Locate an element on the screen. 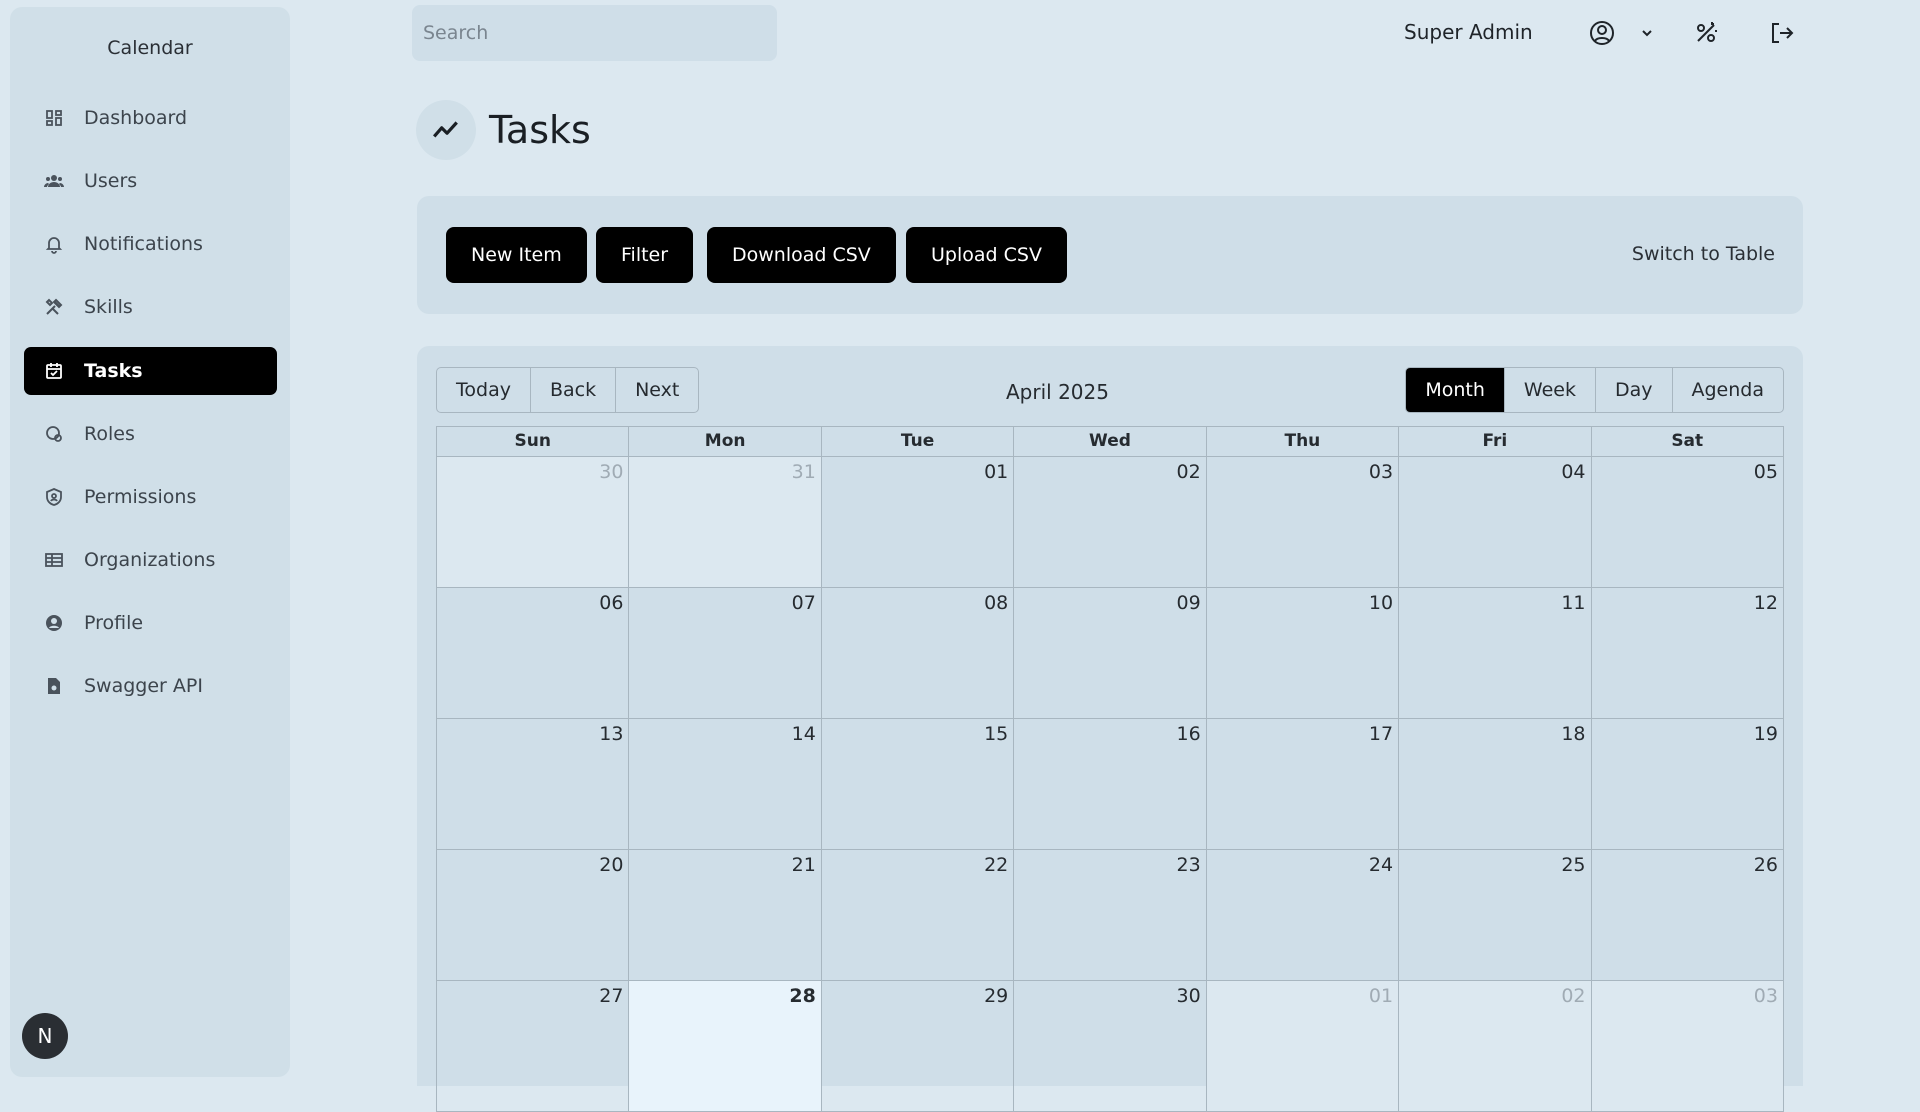 This screenshot has height=1112, width=1920. day-number: 26 is located at coordinates (1766, 865).